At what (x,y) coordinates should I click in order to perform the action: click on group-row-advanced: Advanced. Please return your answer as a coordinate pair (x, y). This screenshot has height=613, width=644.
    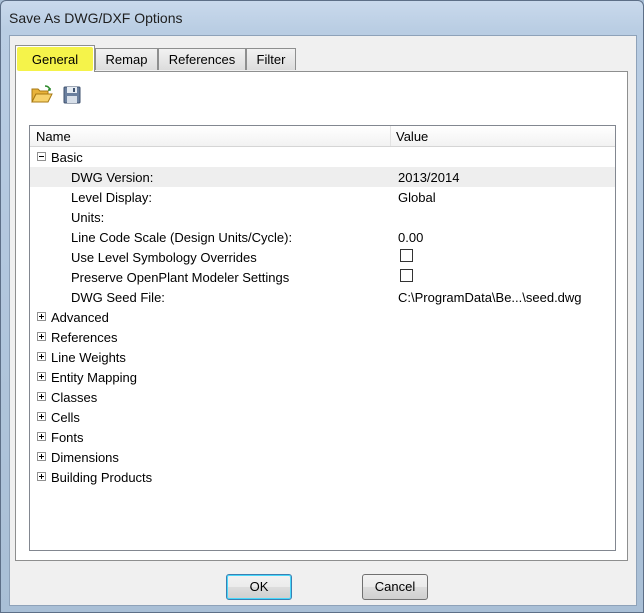
    Looking at the image, I should click on (322, 317).